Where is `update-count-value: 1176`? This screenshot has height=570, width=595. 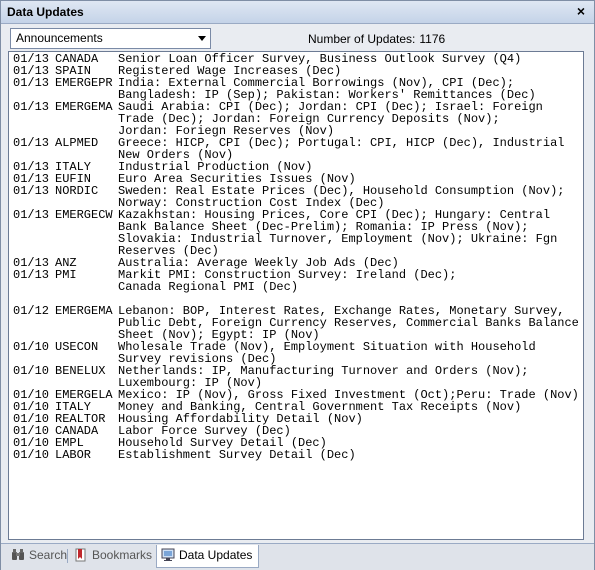
update-count-value: 1176 is located at coordinates (432, 39).